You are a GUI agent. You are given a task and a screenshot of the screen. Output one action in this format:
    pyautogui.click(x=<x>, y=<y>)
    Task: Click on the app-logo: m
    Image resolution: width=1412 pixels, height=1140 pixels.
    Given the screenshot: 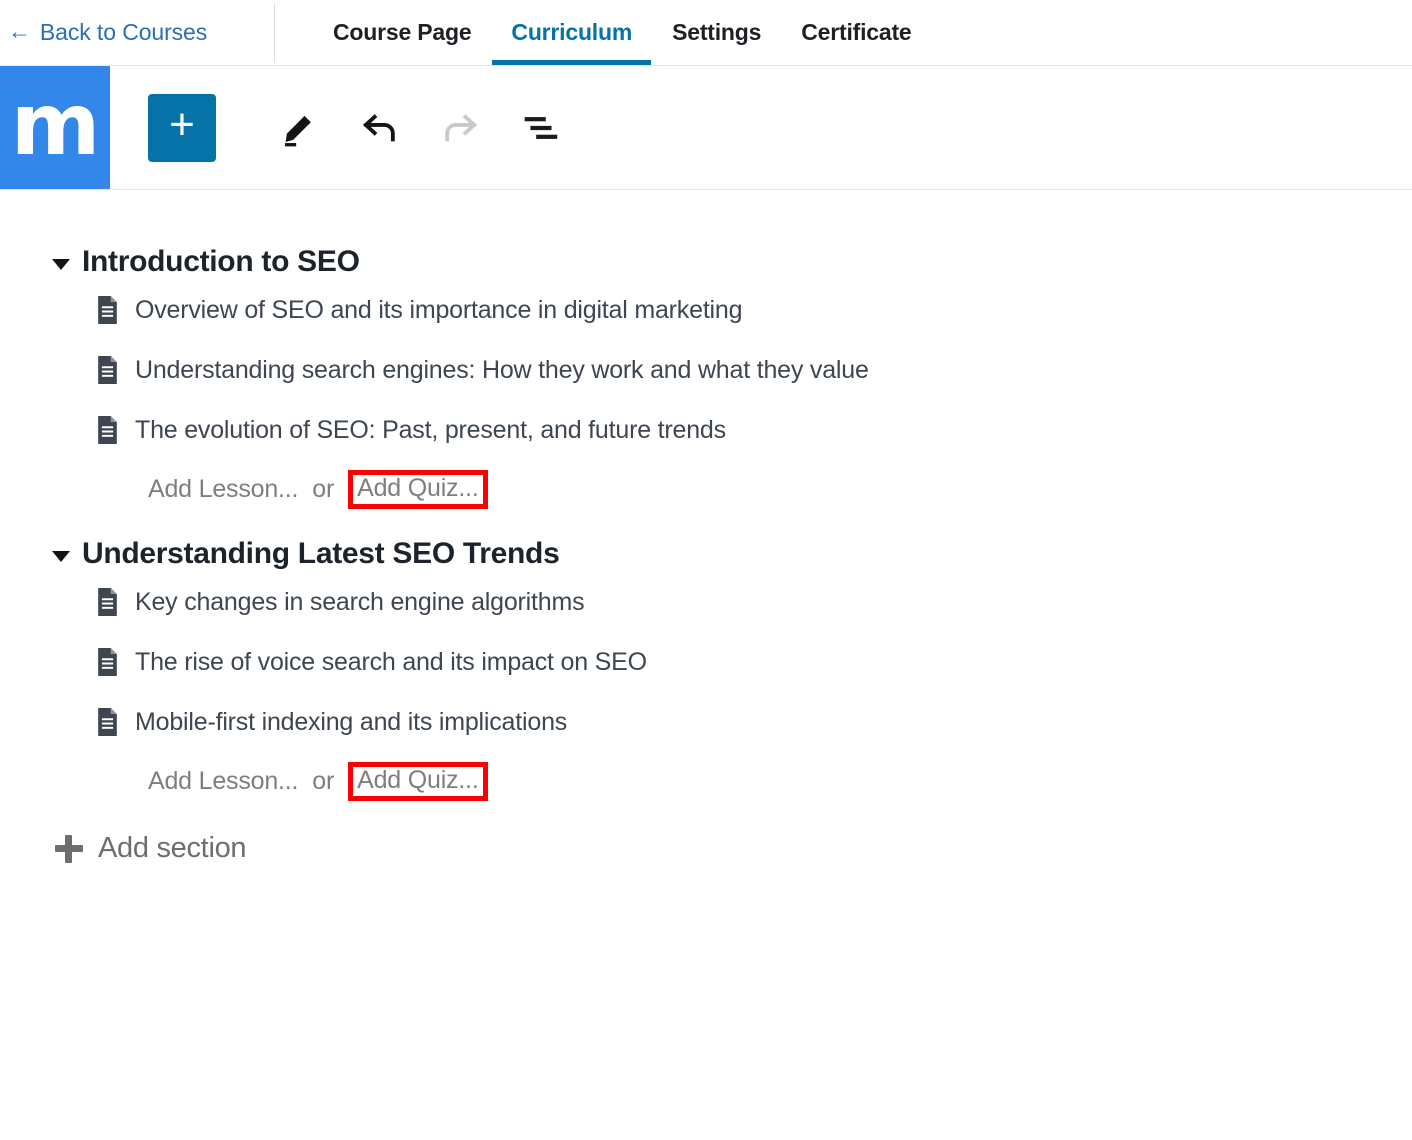 What is the action you would take?
    pyautogui.click(x=55, y=127)
    